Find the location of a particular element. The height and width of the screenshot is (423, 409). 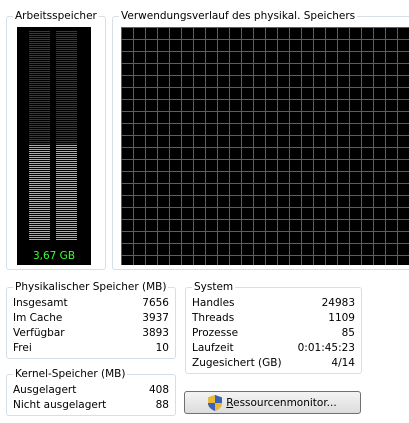

stat-label: Threads is located at coordinates (213, 318).